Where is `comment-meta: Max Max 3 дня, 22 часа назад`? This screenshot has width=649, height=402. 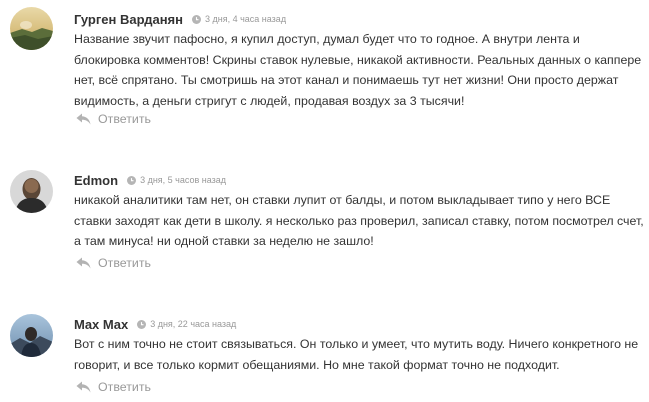
comment-meta: Max Max 3 дня, 22 часа назад is located at coordinates (155, 324).